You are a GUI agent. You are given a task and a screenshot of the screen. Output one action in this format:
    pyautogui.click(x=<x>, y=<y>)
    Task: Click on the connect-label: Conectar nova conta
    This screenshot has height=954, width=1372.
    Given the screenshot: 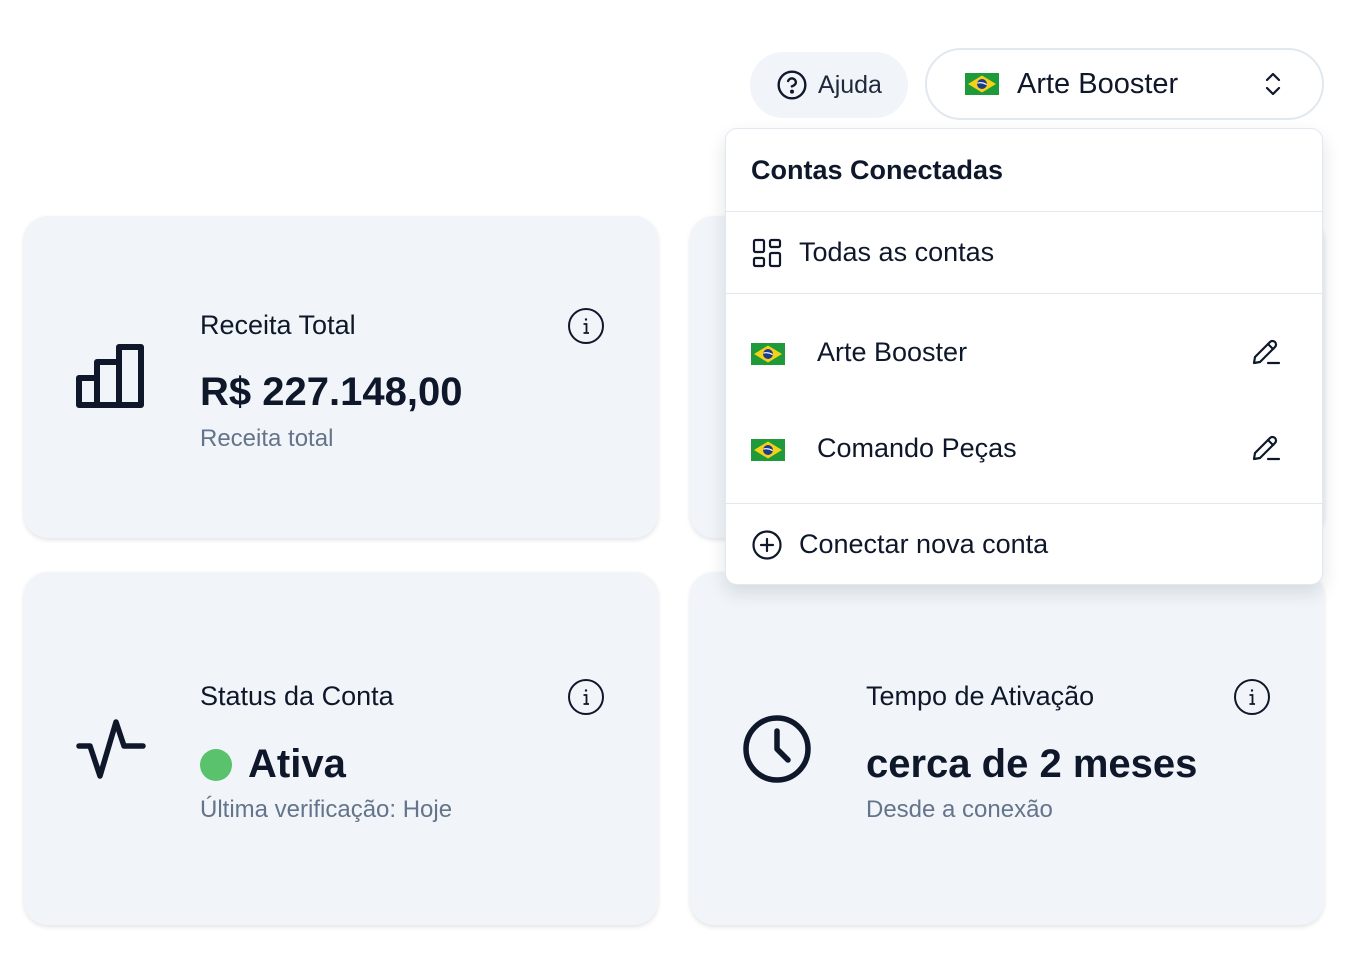 What is the action you would take?
    pyautogui.click(x=924, y=544)
    